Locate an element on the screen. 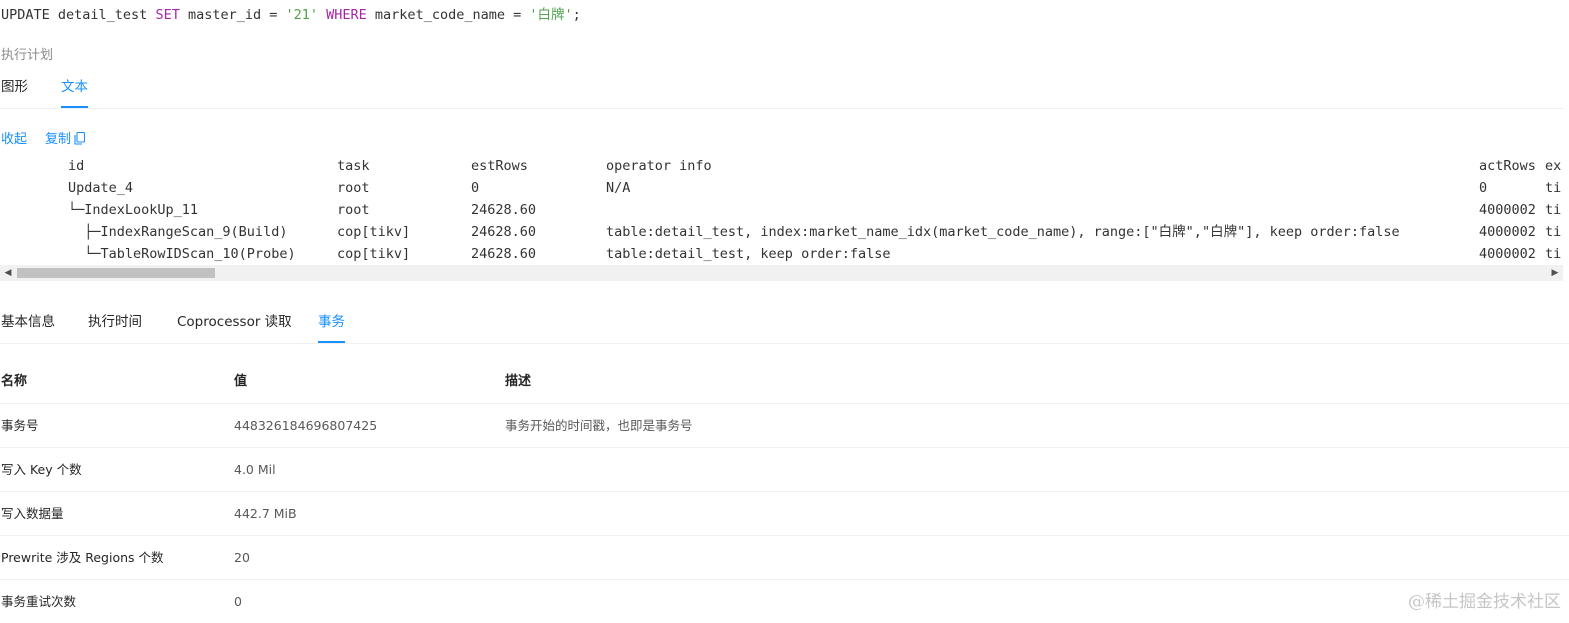 The height and width of the screenshot is (623, 1569). header-description: 描述 is located at coordinates (518, 381).